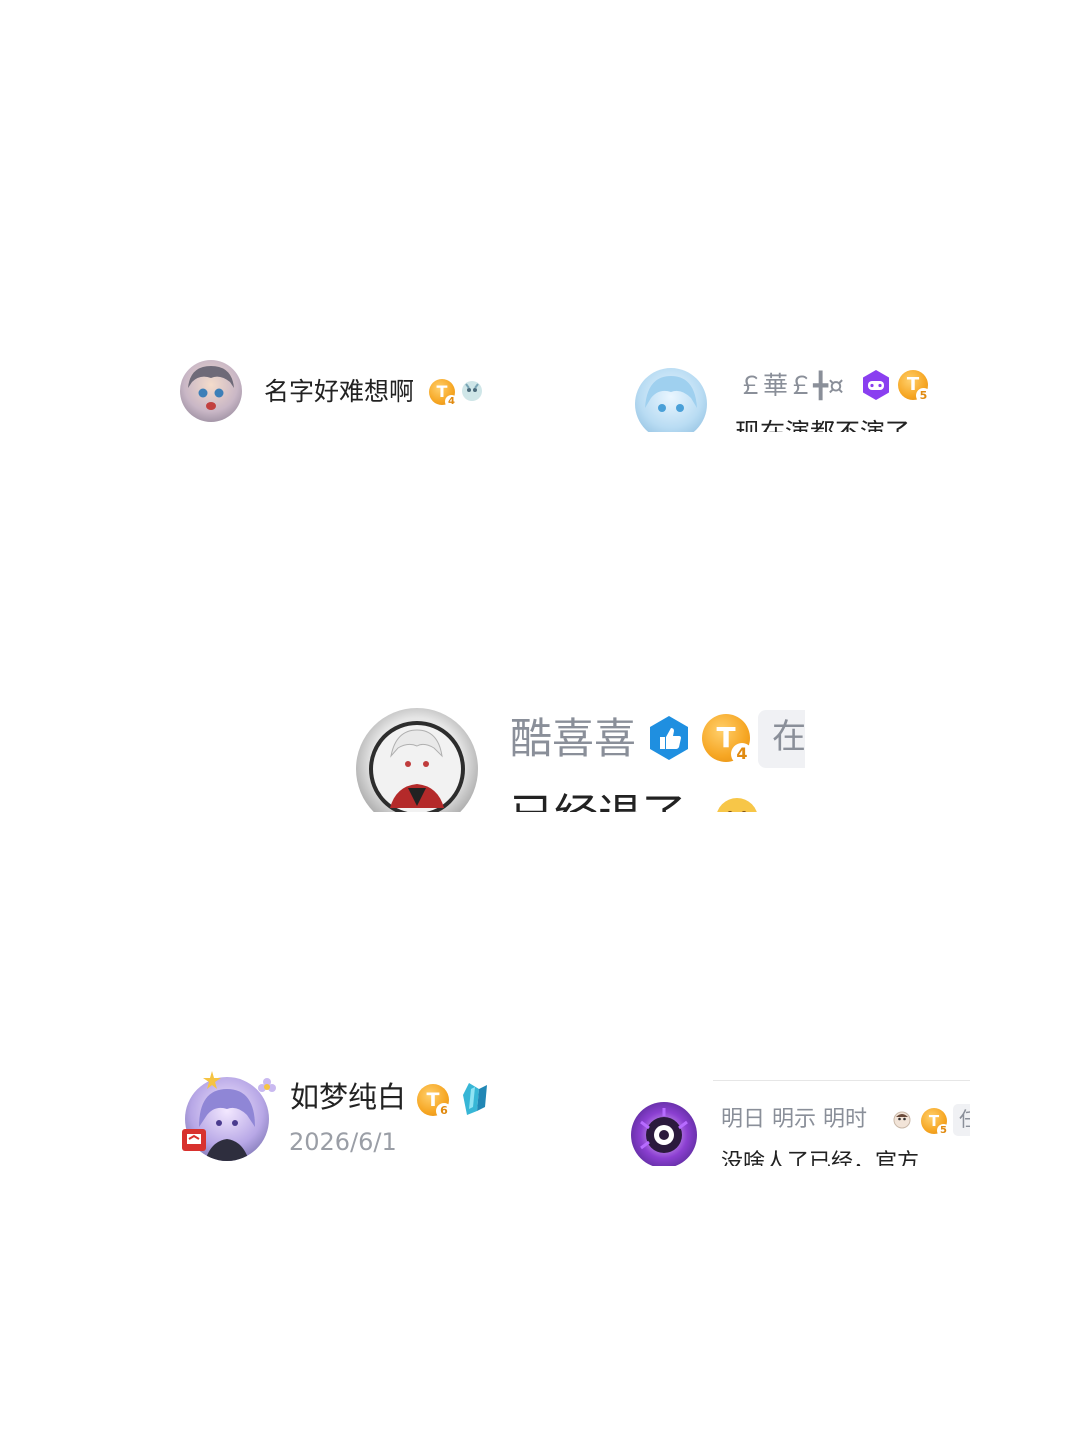 Image resolution: width=1080 pixels, height=1440 pixels. I want to click on username: 如梦纯白, so click(348, 1097).